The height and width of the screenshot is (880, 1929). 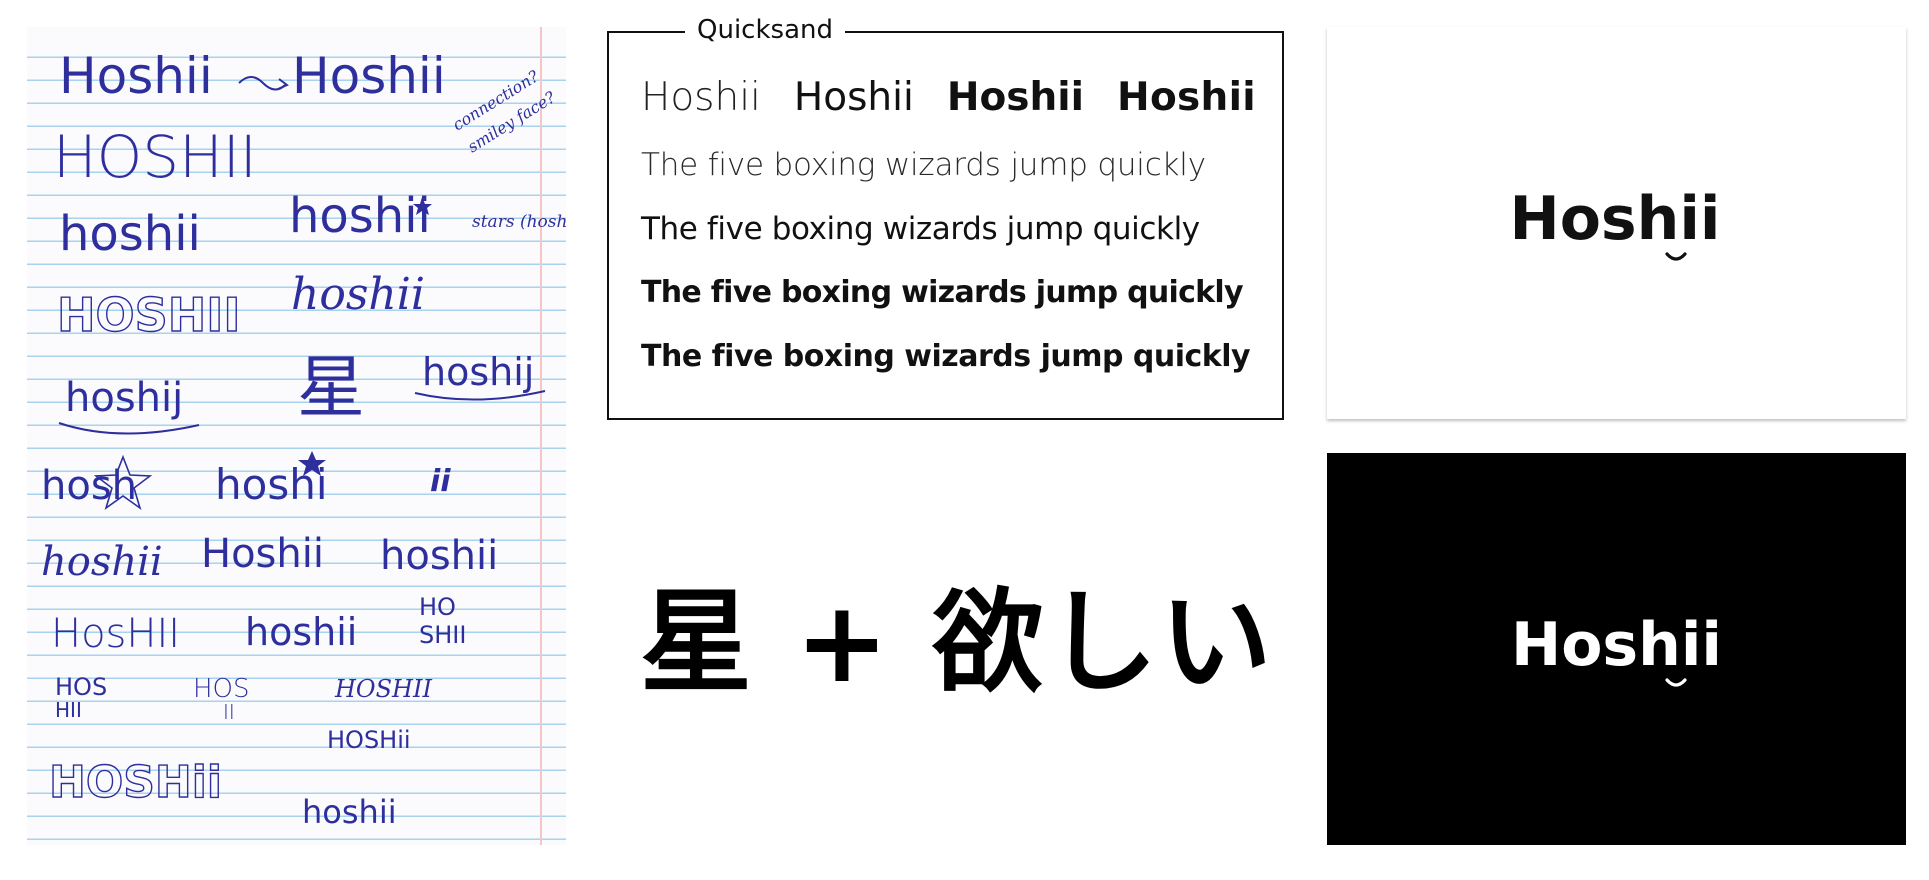 I want to click on logo-card-light: Hoshii, so click(x=1616, y=223).